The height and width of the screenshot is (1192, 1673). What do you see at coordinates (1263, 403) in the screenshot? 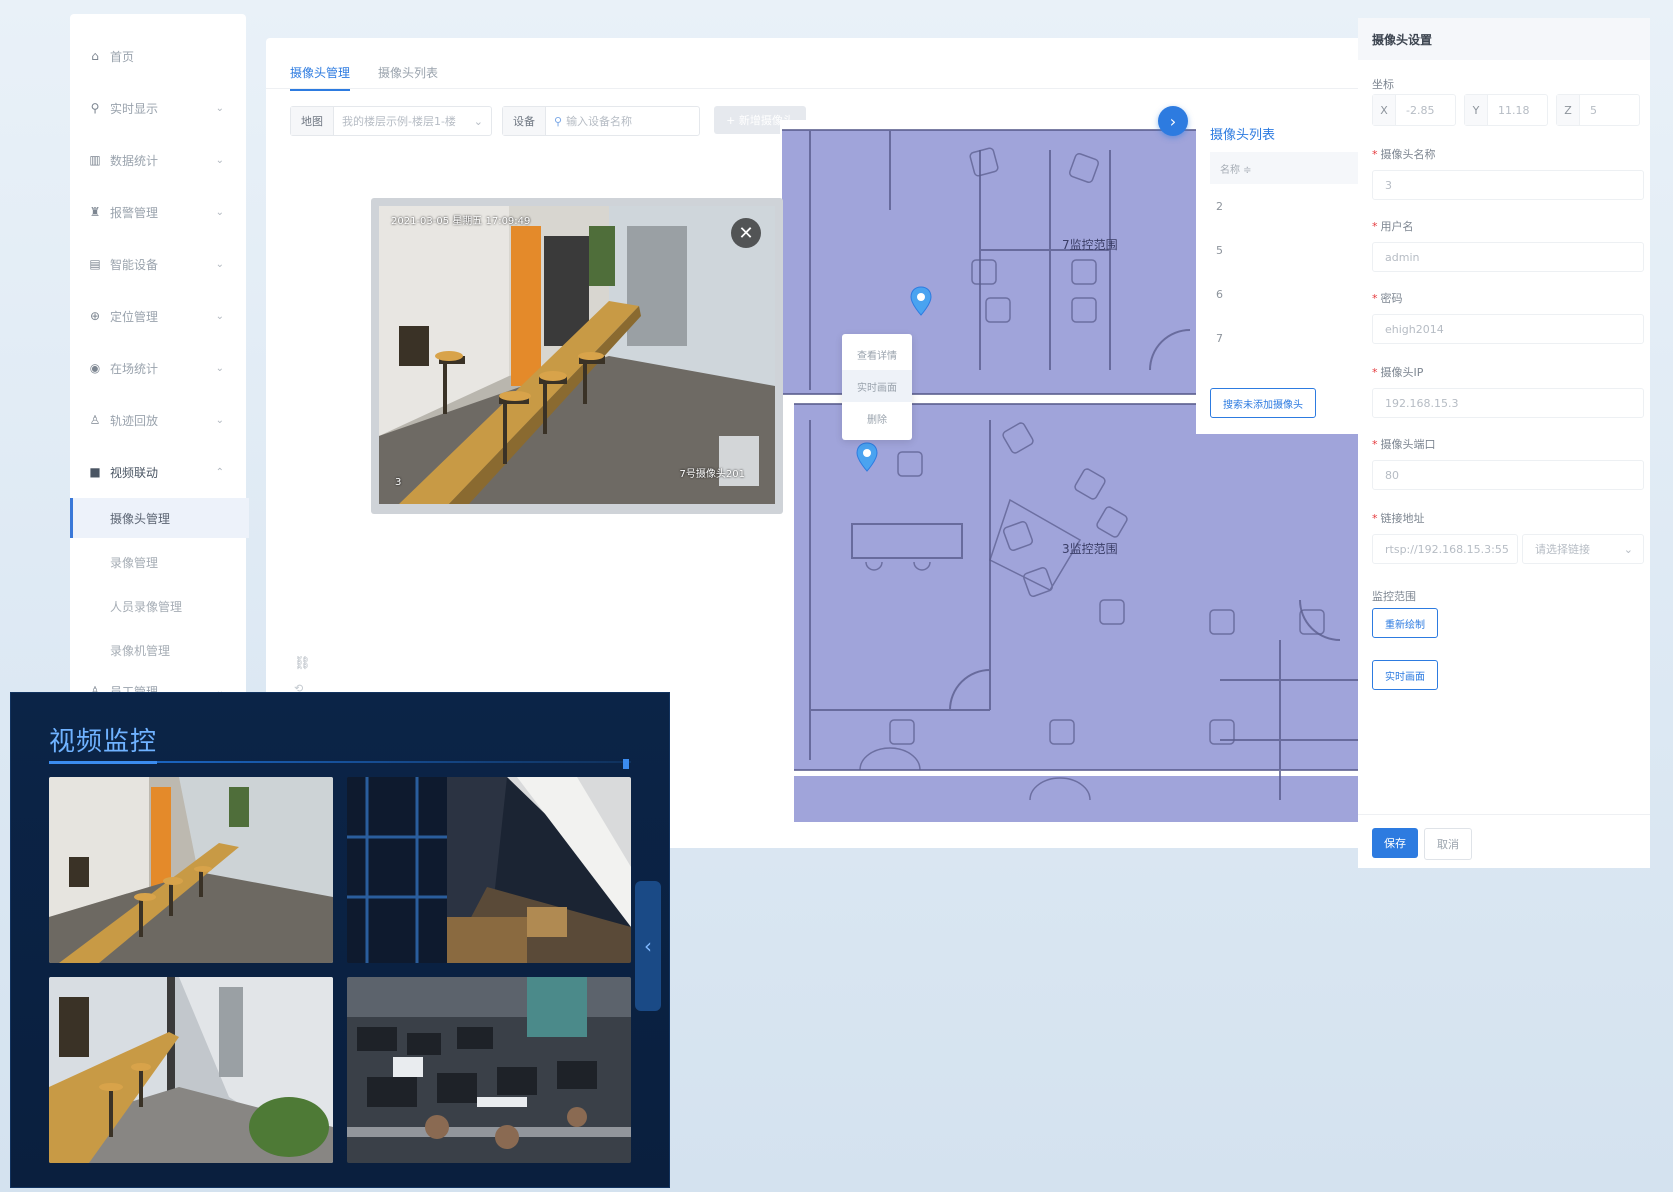
I see `search-unadded-cameras-button: 搜索未添加摄像头` at bounding box center [1263, 403].